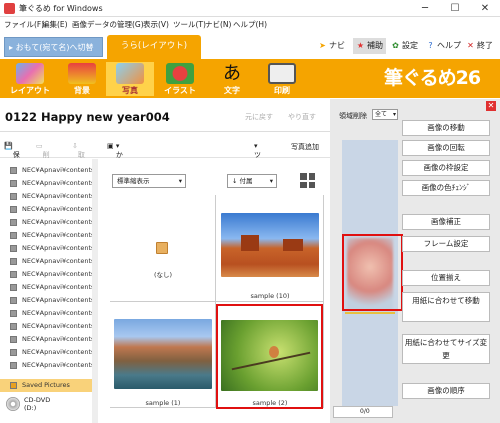  What do you see at coordinates (470, 45) in the screenshot?
I see `close-icon: ✕` at bounding box center [470, 45].